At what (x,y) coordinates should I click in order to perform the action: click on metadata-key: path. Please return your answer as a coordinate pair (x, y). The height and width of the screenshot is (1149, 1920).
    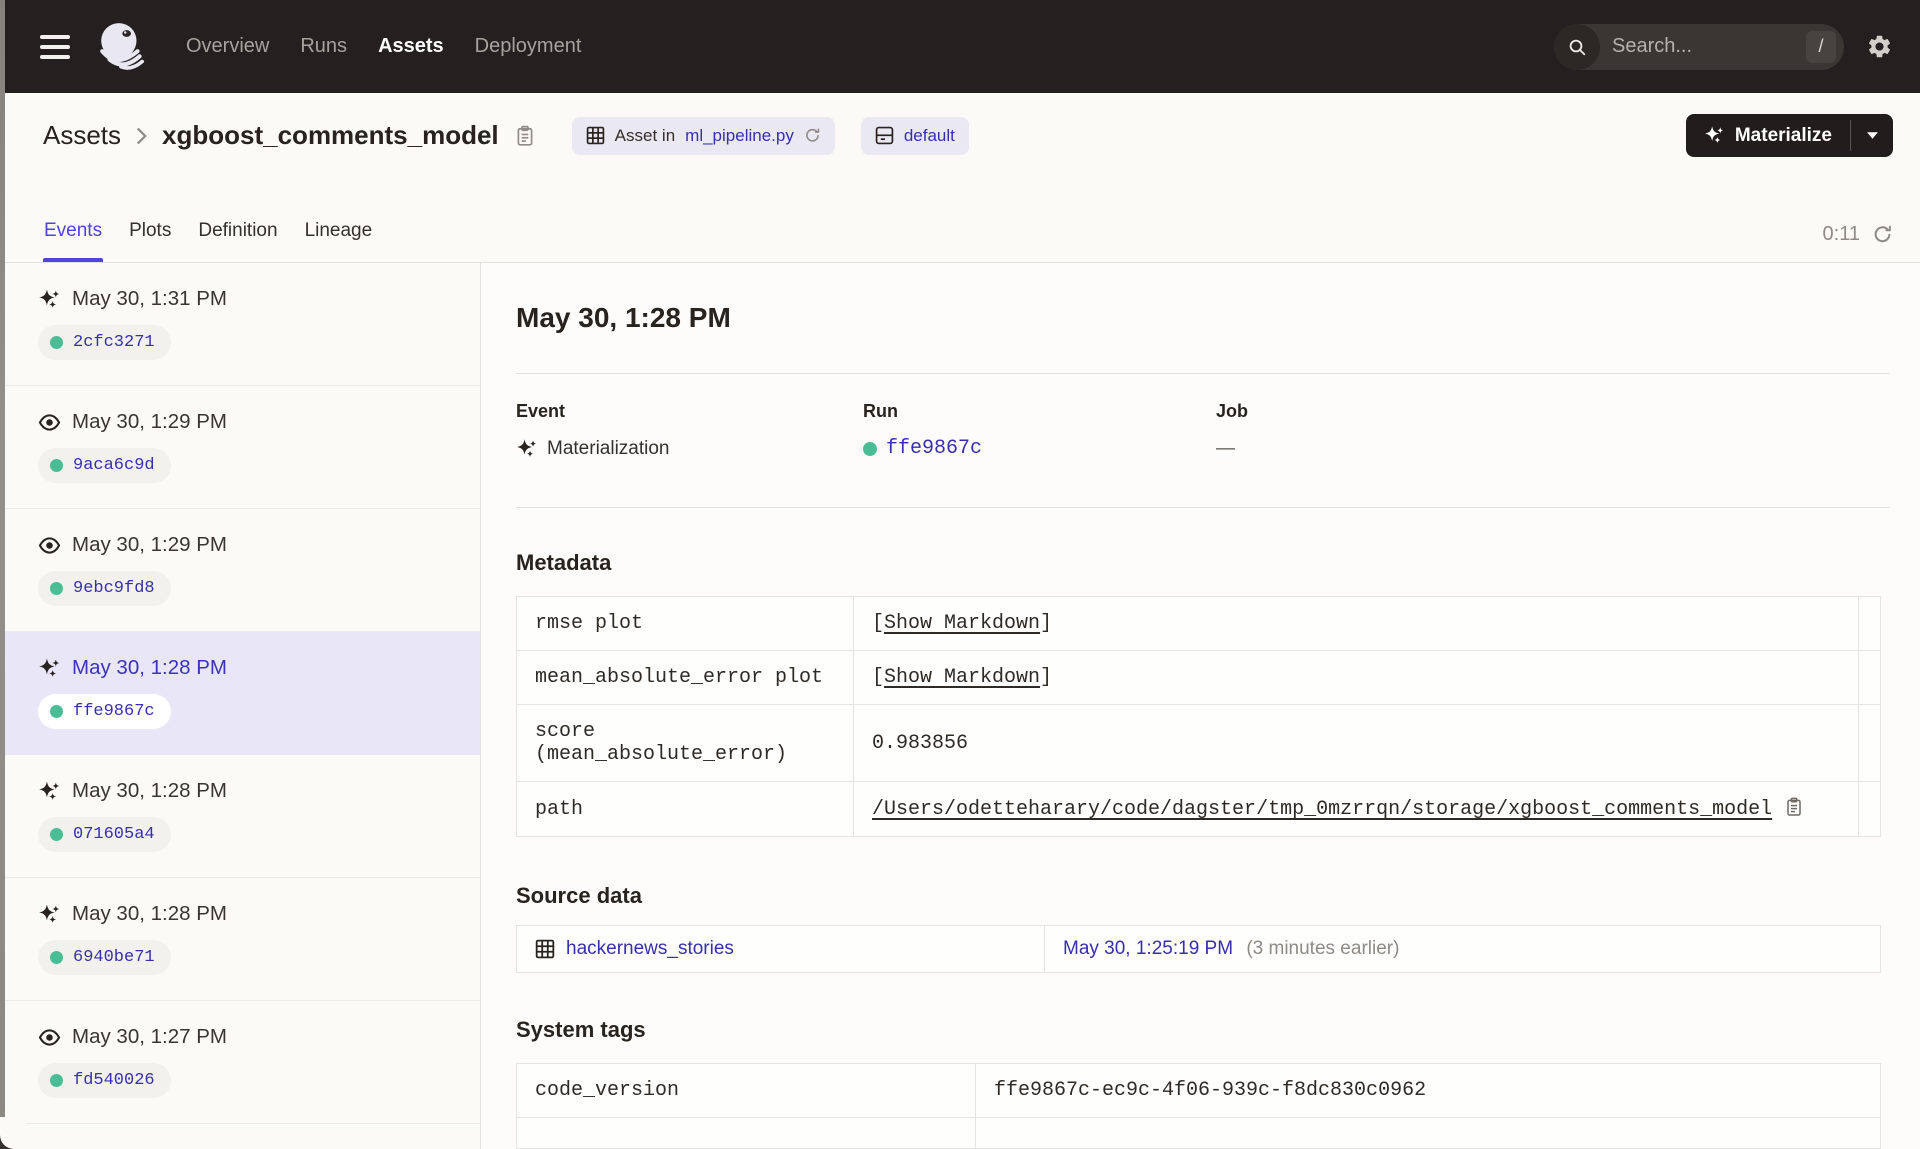
    Looking at the image, I should click on (685, 809).